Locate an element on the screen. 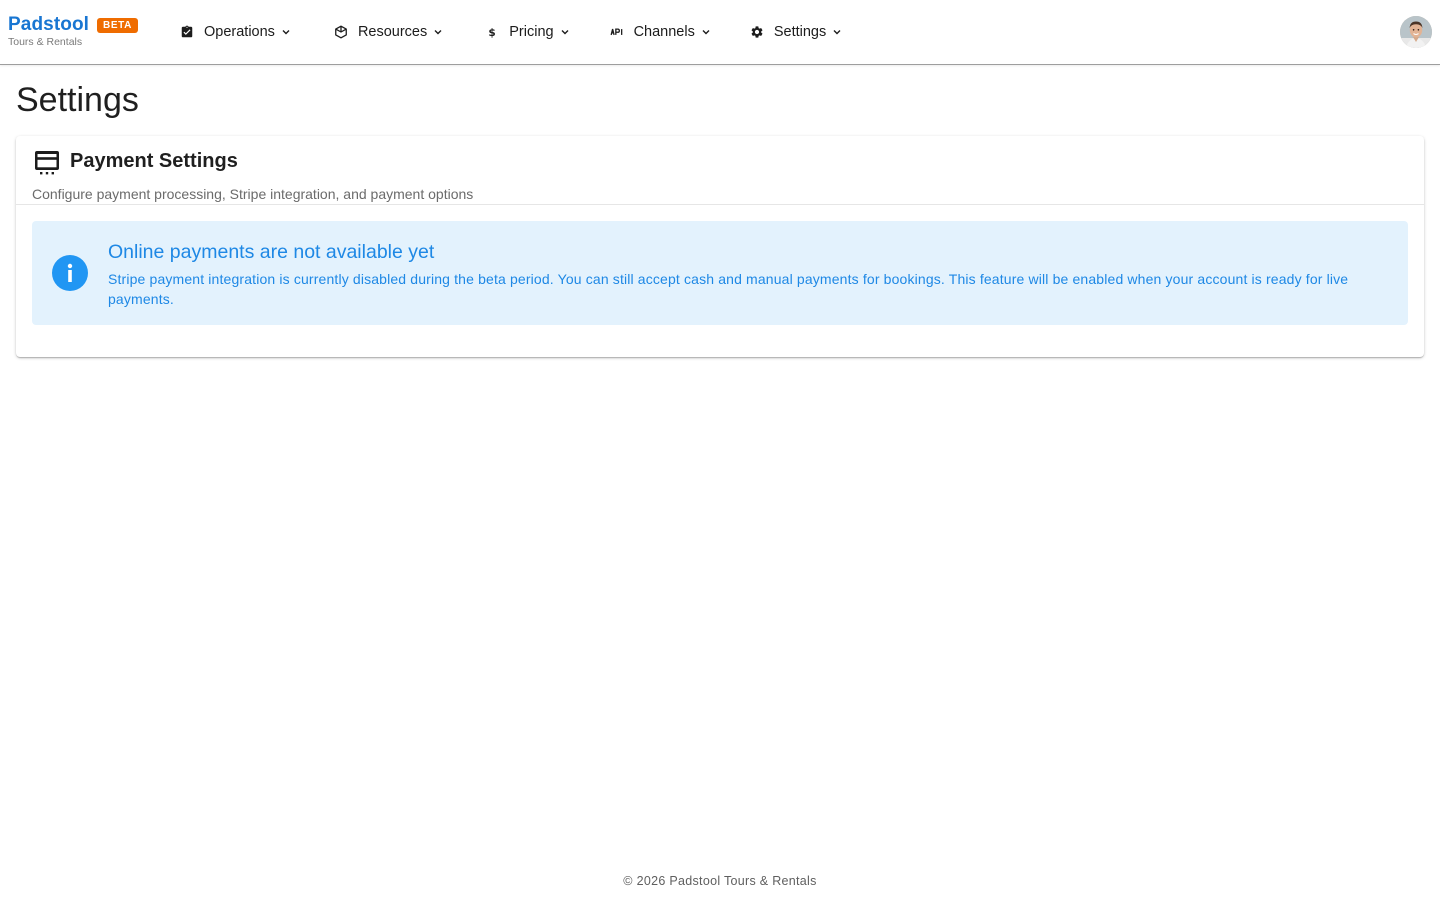 Image resolution: width=1440 pixels, height=900 pixels. brand-name: Padstool is located at coordinates (49, 24).